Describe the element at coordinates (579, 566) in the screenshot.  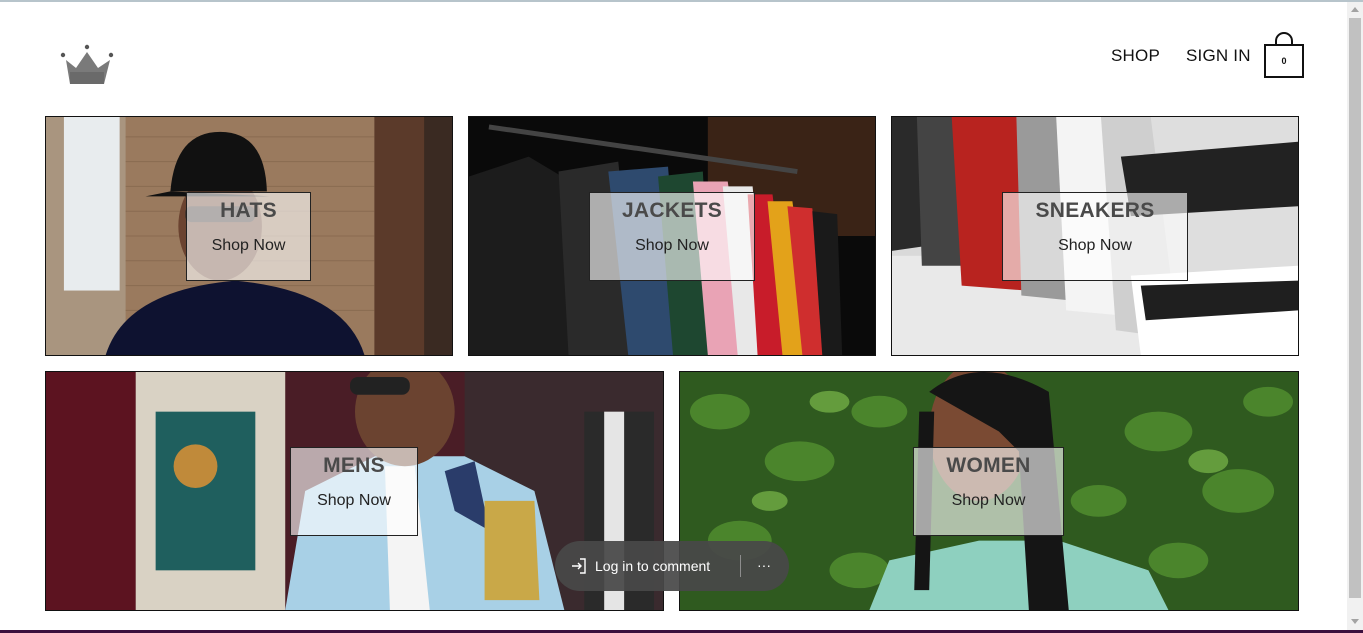
I see `sign-in-icon` at that location.